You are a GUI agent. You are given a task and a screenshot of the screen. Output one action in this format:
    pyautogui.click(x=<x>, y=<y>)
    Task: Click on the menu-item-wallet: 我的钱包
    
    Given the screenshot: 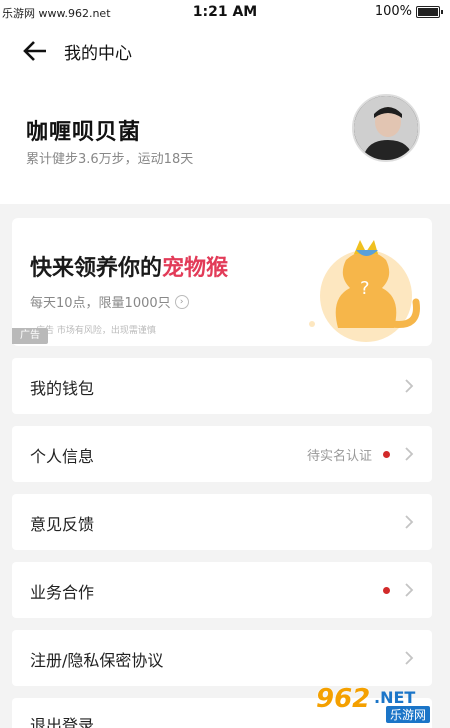 What is the action you would take?
    pyautogui.click(x=222, y=386)
    